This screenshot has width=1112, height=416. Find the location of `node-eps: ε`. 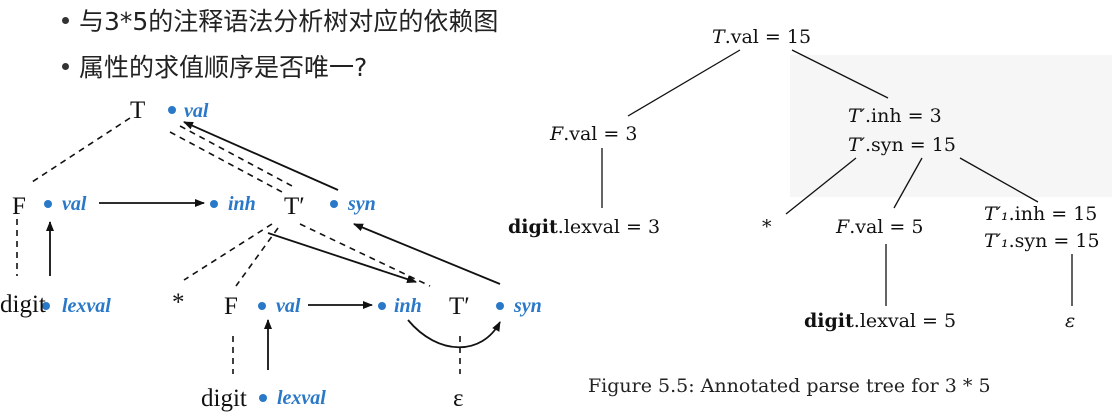

node-eps: ε is located at coordinates (458, 398).